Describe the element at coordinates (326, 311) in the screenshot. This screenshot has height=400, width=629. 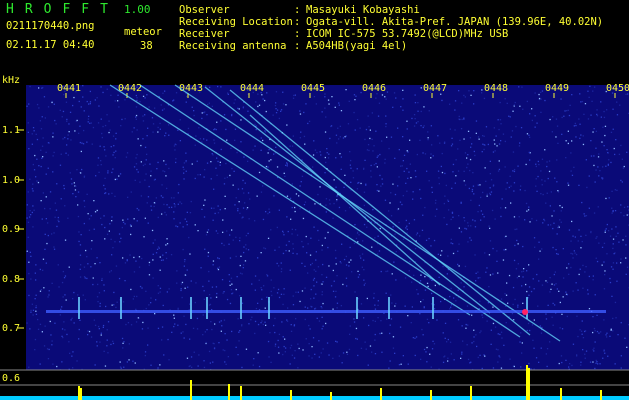
I see `carrier-band` at that location.